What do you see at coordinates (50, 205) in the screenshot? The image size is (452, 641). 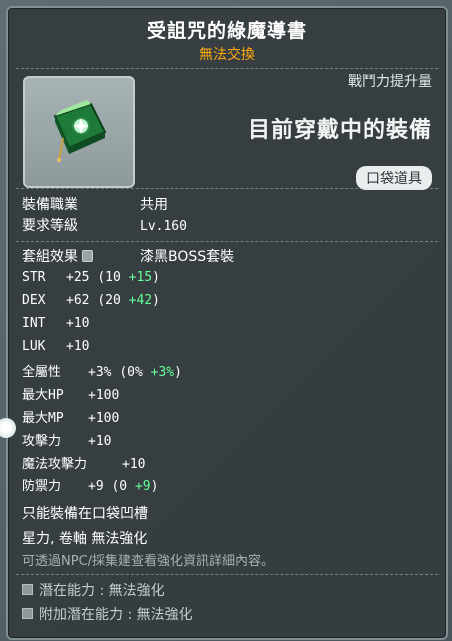 I see `job-label: 裝備職業` at bounding box center [50, 205].